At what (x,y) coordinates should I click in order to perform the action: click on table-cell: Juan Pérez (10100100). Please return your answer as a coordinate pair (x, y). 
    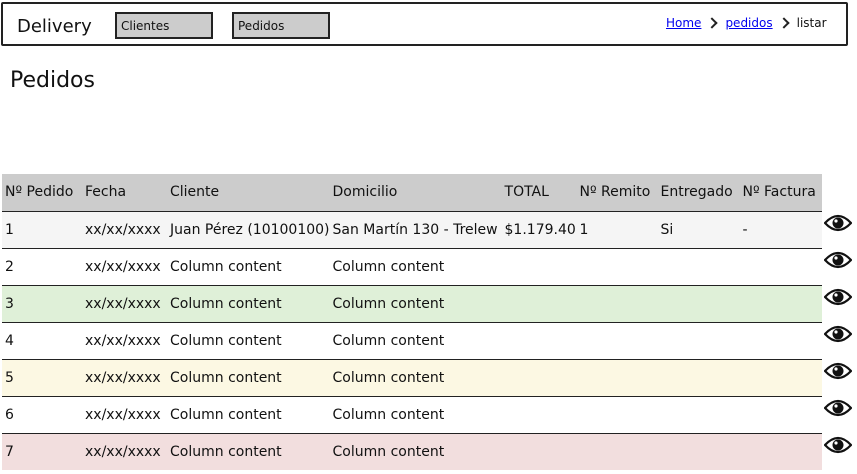
    Looking at the image, I should click on (250, 229).